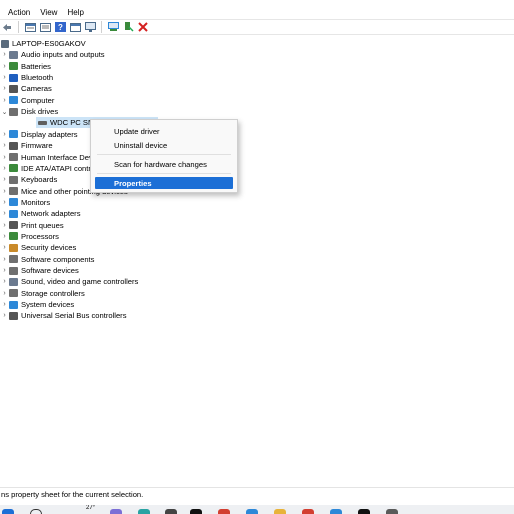 The image size is (514, 514). Describe the element at coordinates (28, 179) in the screenshot. I see `tree-item: › Keyboards` at that location.